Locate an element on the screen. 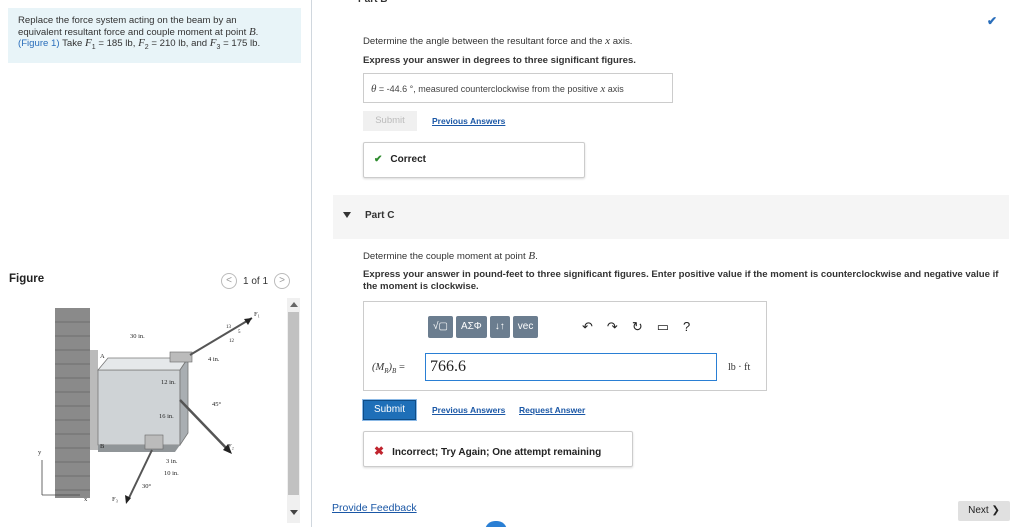 Image resolution: width=1024 pixels, height=527 pixels. provide-feedback-link: Provide Feedback is located at coordinates (374, 508).